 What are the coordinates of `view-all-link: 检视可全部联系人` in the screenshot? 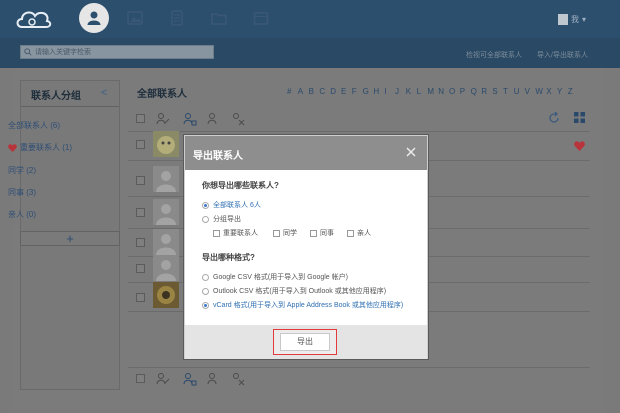 It's located at (494, 55).